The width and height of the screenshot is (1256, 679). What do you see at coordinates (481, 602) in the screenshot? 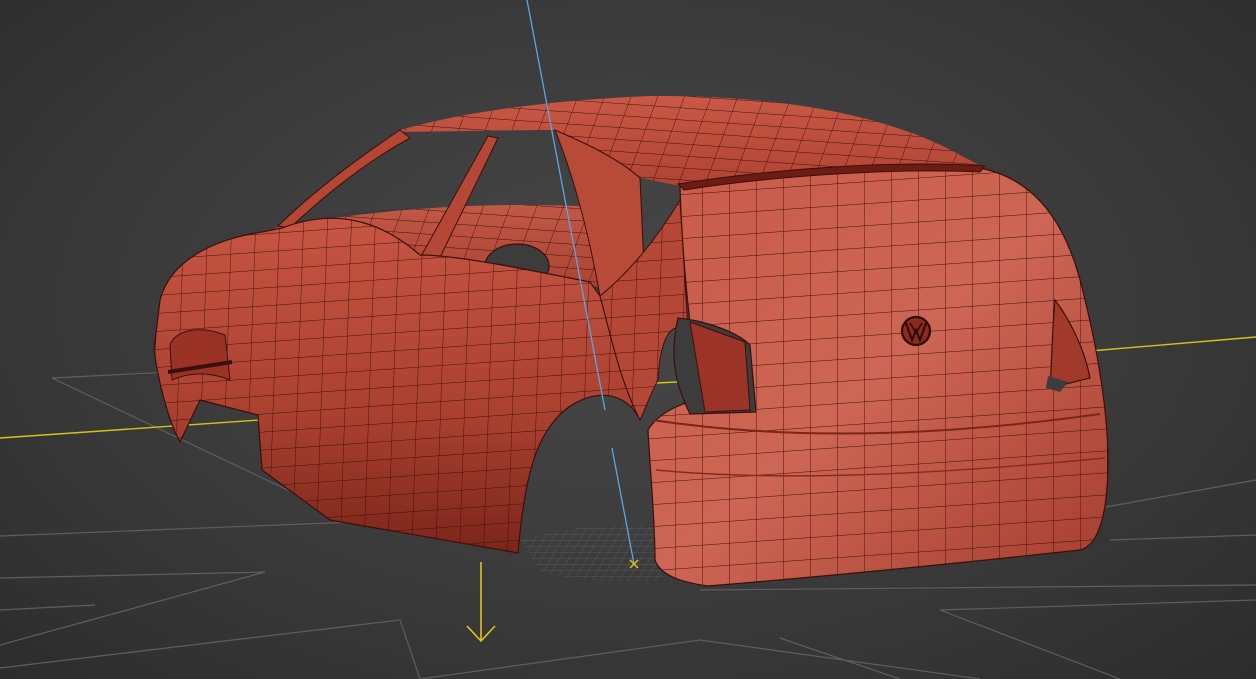
I see `down-arrow-gizmo-icon` at bounding box center [481, 602].